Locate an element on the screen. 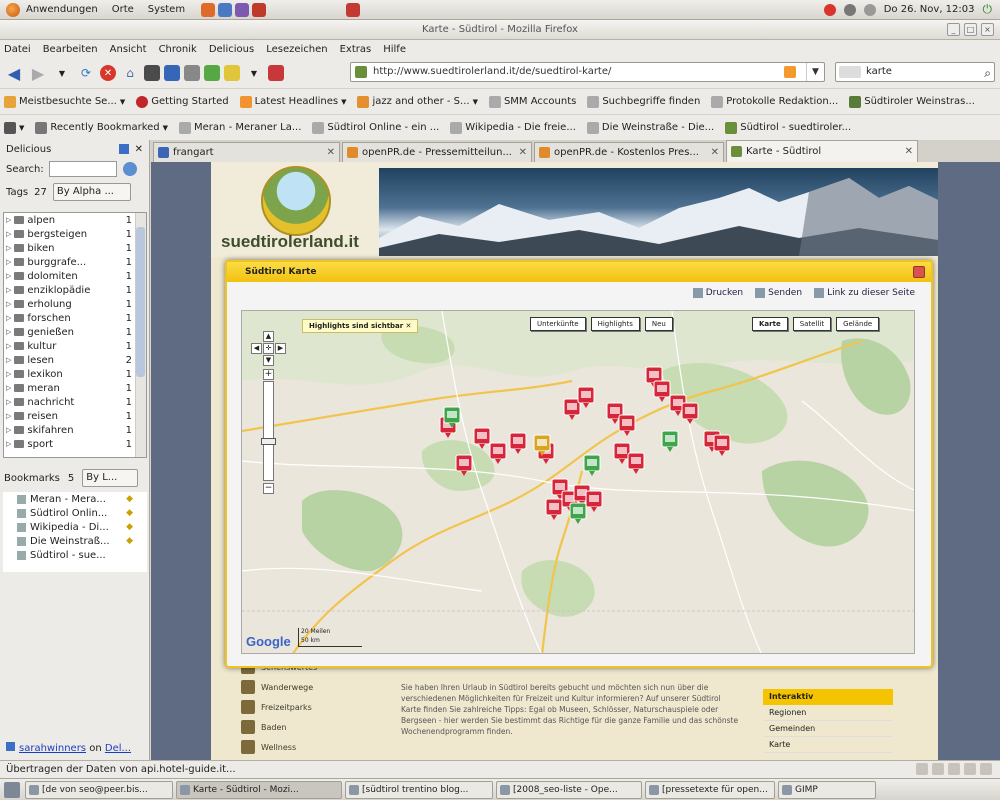 The height and width of the screenshot is (800, 1000). scrollbar-thumb is located at coordinates (140, 302).